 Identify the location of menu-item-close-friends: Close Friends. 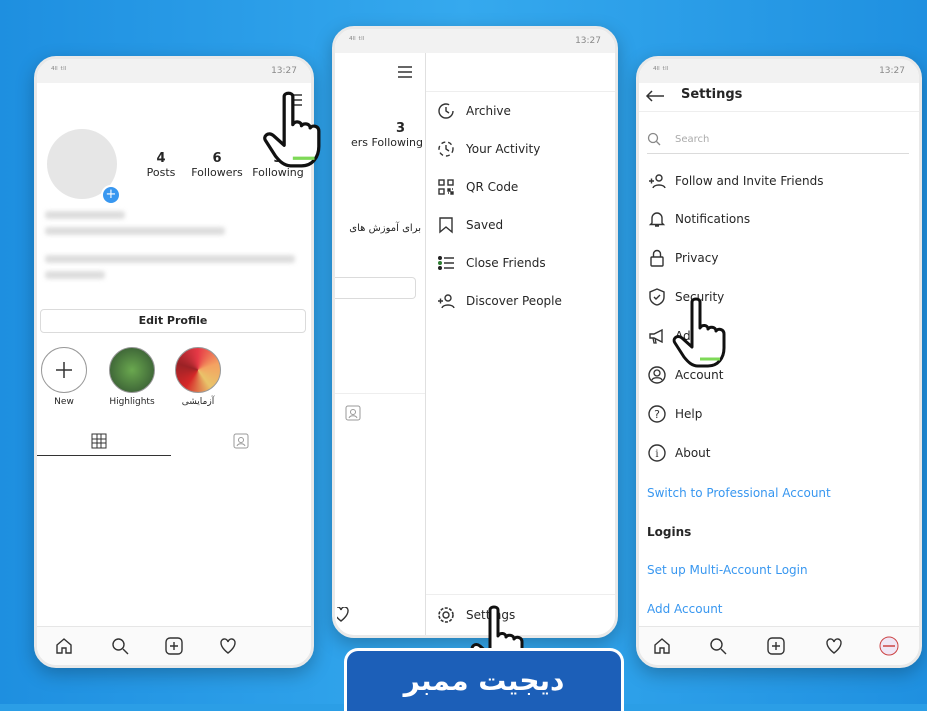
(491, 263).